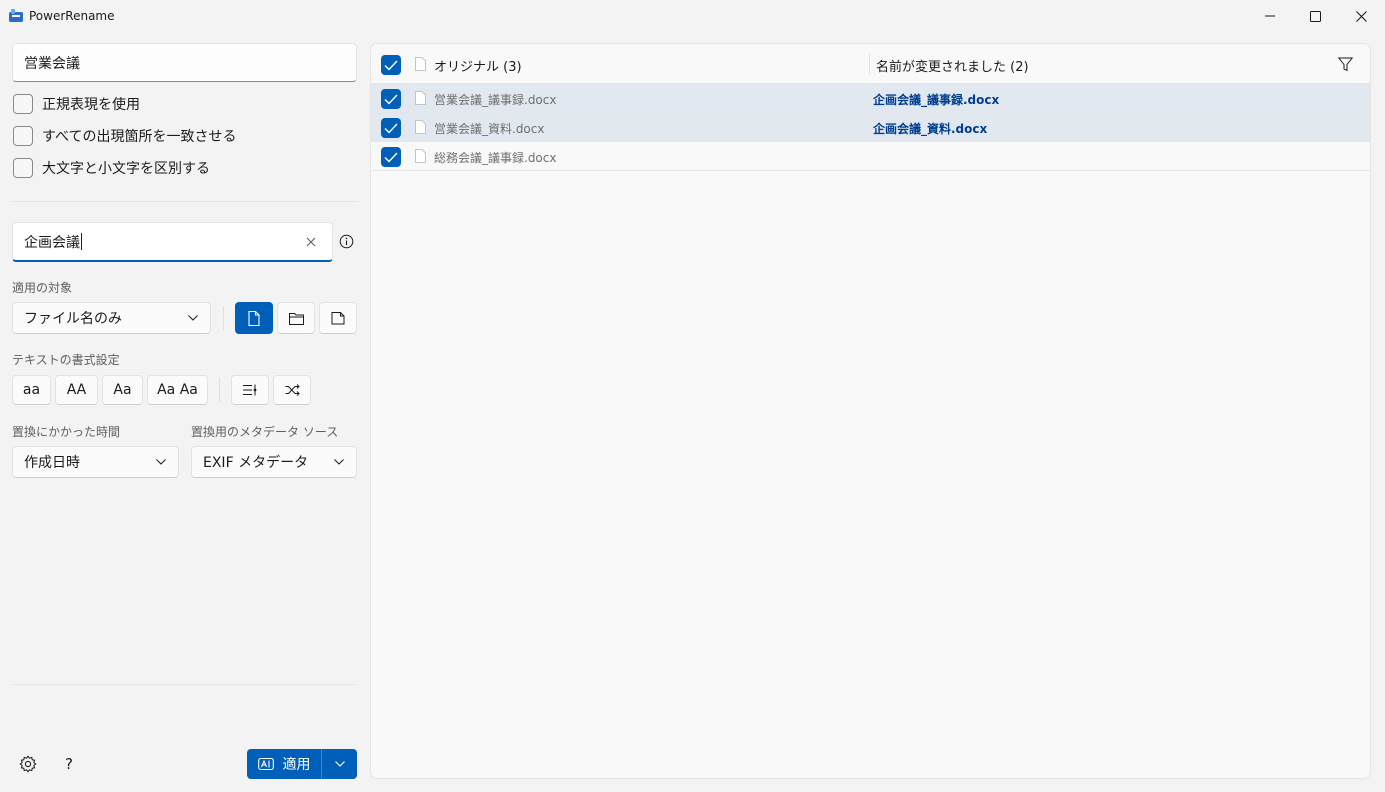  I want to click on include-files-toggle, so click(254, 318).